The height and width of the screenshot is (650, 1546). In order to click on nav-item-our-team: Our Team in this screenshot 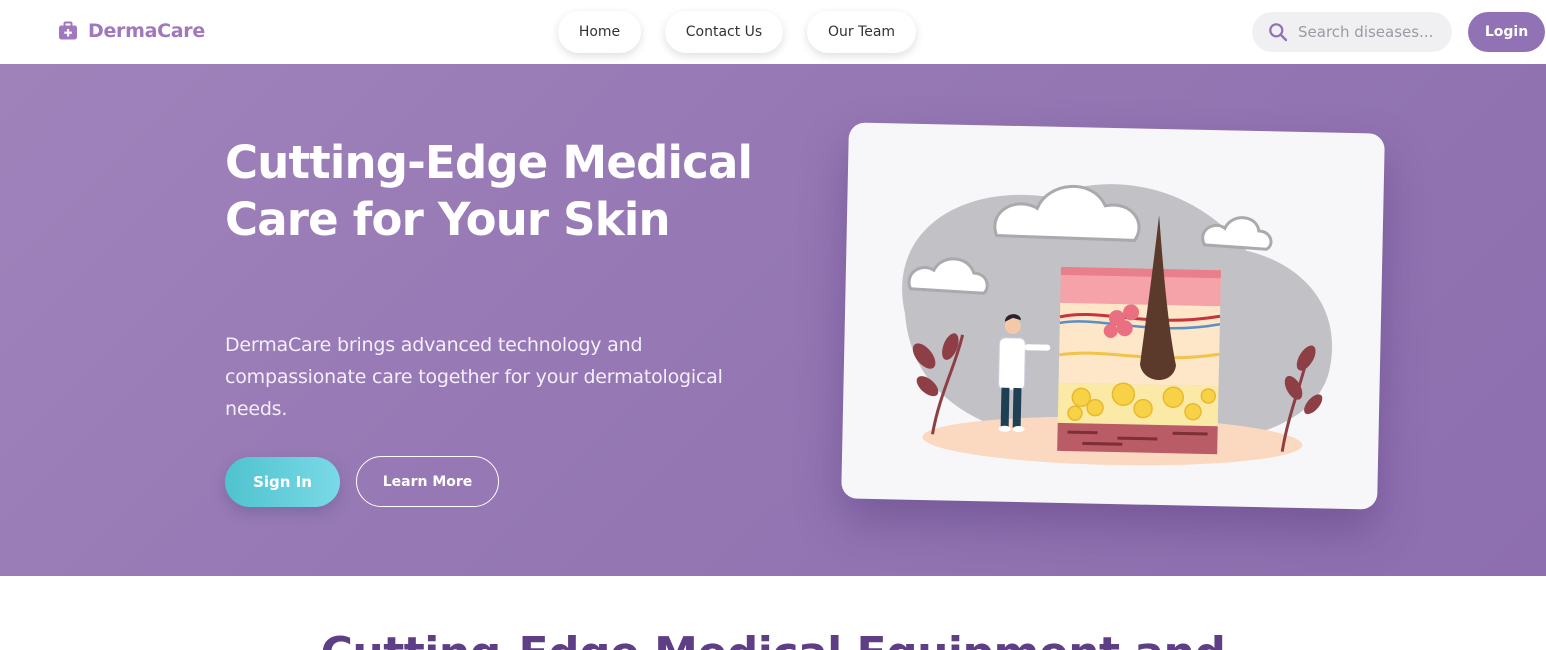, I will do `click(861, 32)`.